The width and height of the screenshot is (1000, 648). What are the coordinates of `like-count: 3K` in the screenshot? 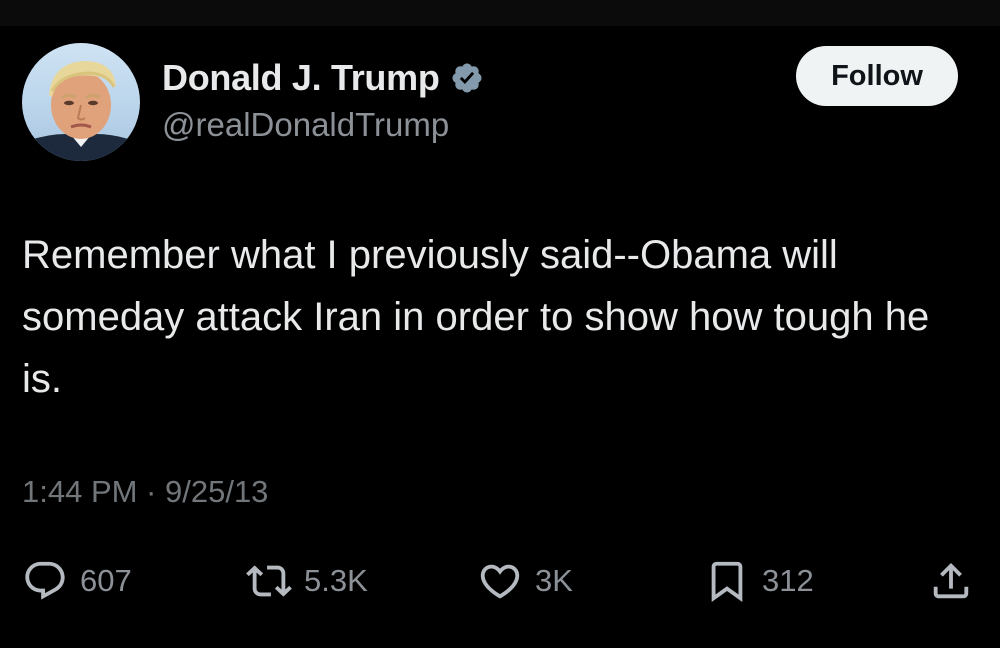 It's located at (554, 580).